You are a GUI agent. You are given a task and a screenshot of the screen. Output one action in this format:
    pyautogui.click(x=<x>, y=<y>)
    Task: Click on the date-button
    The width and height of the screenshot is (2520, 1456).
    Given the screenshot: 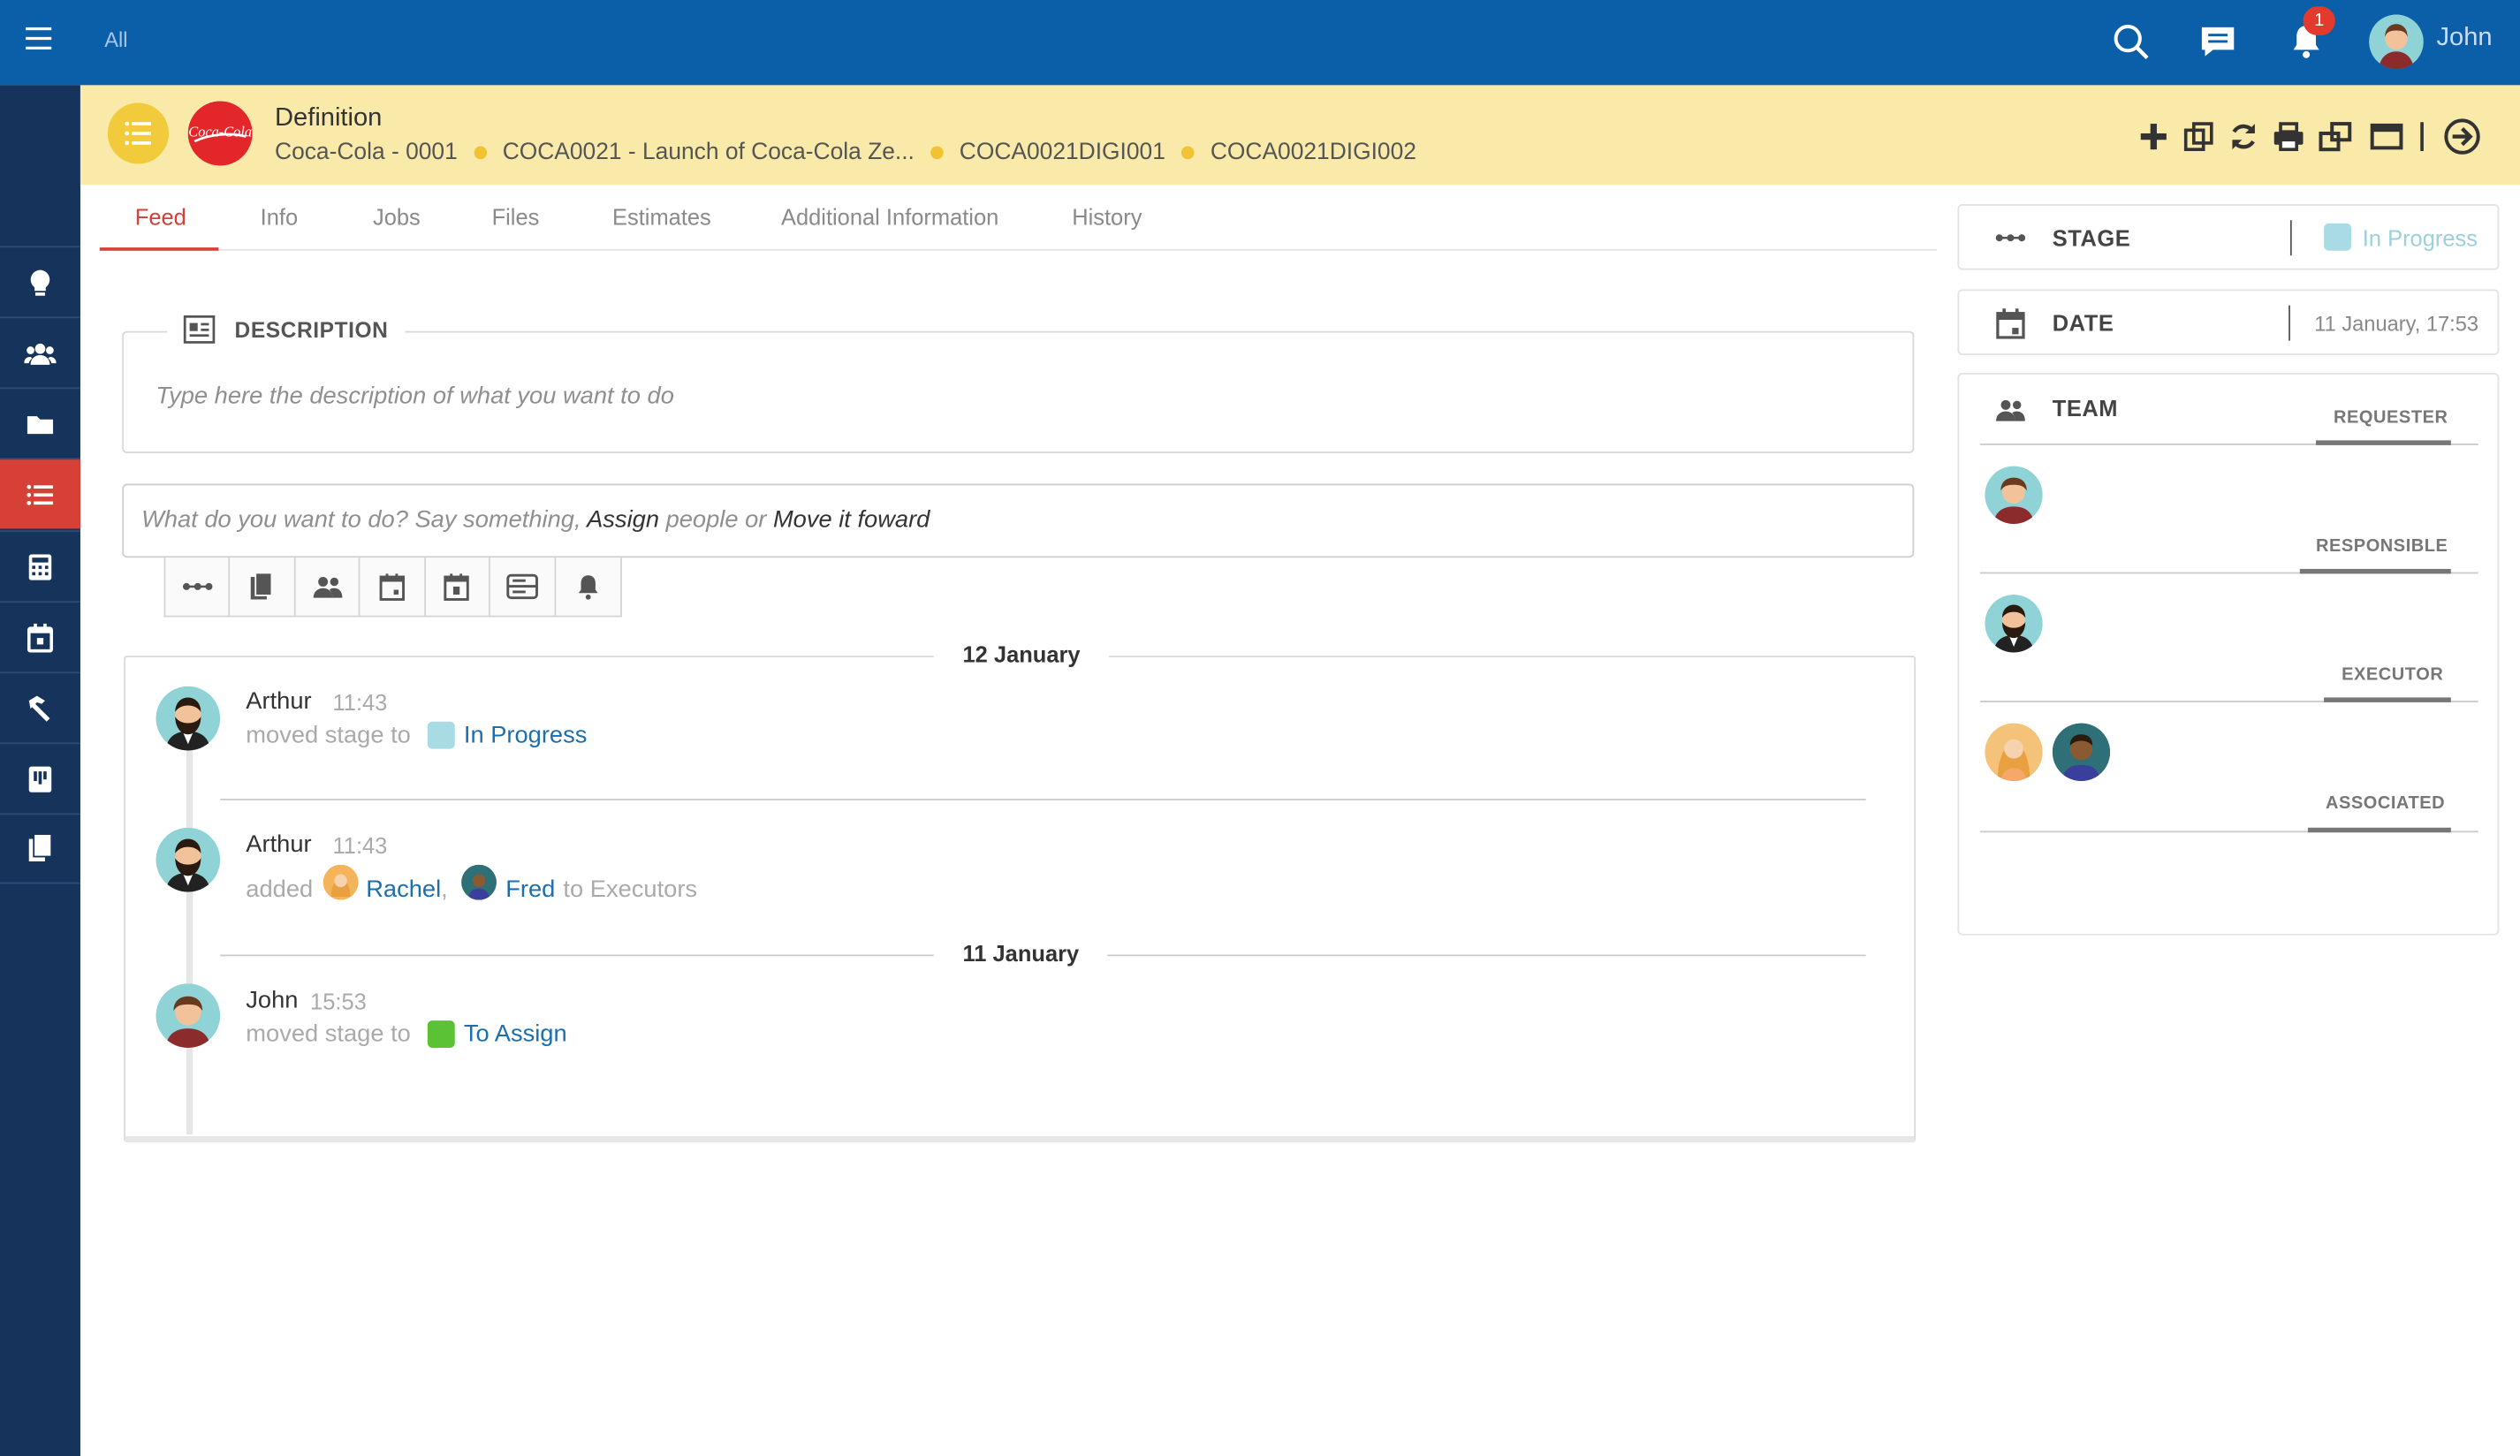 What is the action you would take?
    pyautogui.click(x=393, y=586)
    